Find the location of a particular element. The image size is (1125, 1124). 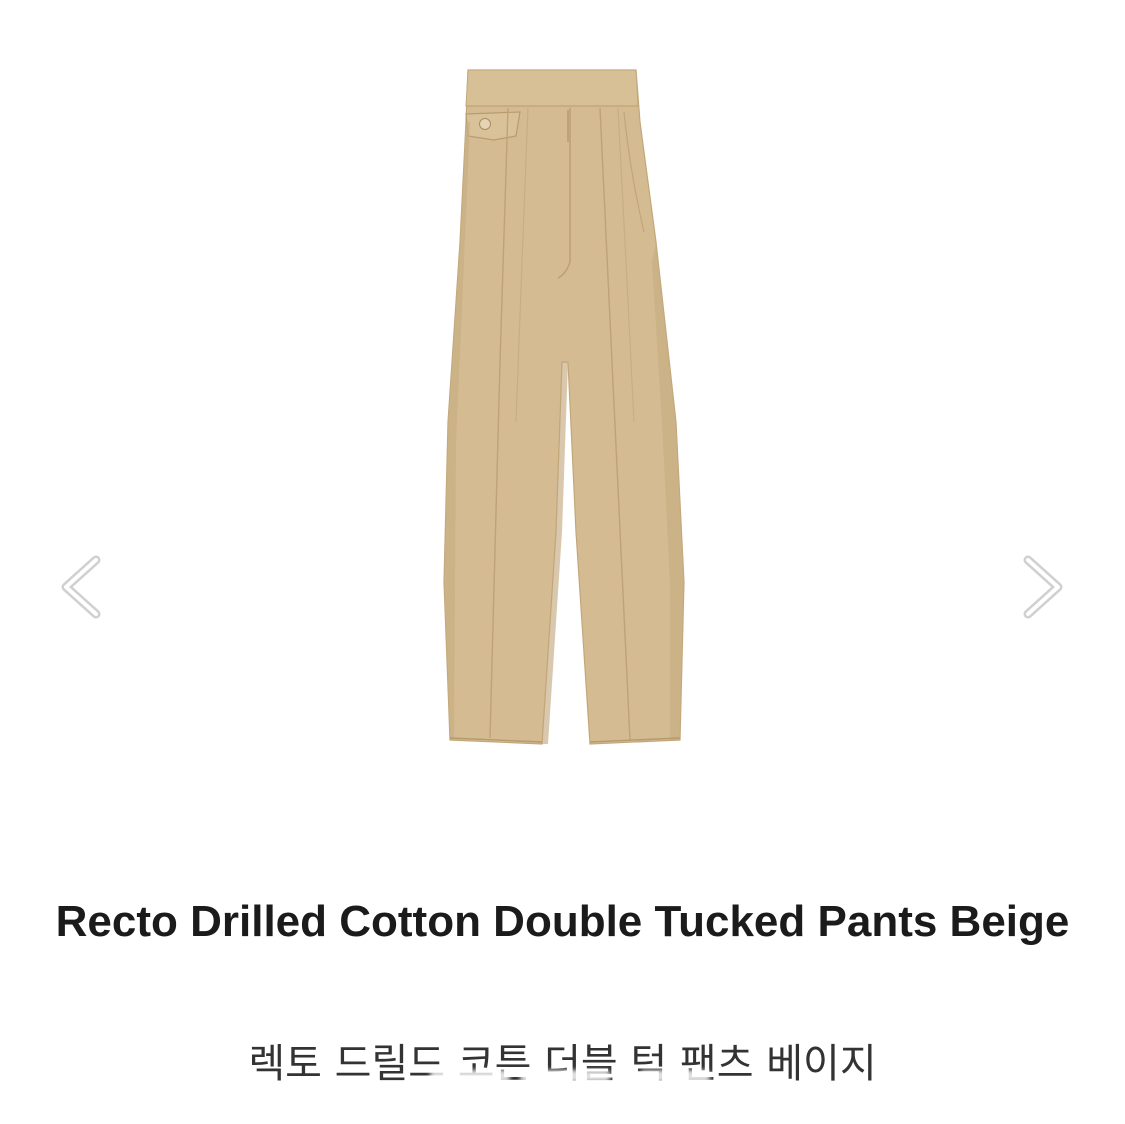

carousel-next-button is located at coordinates (1042, 587).